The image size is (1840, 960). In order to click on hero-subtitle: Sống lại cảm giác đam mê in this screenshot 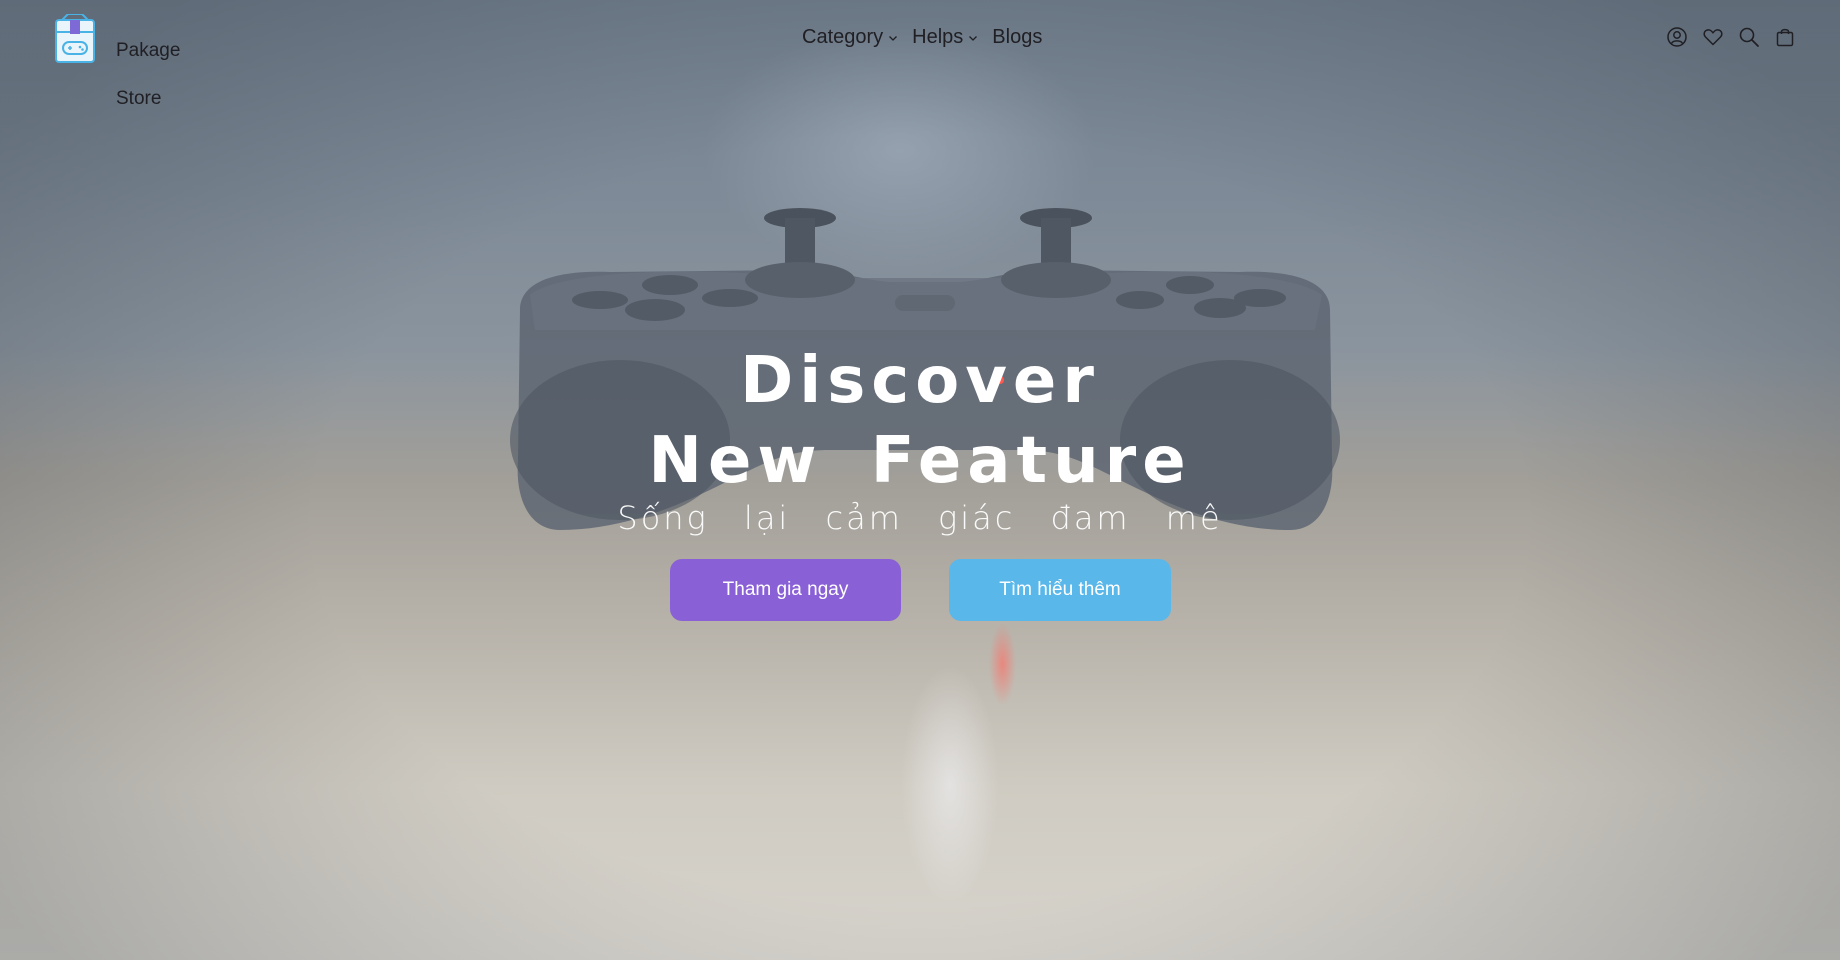, I will do `click(920, 518)`.